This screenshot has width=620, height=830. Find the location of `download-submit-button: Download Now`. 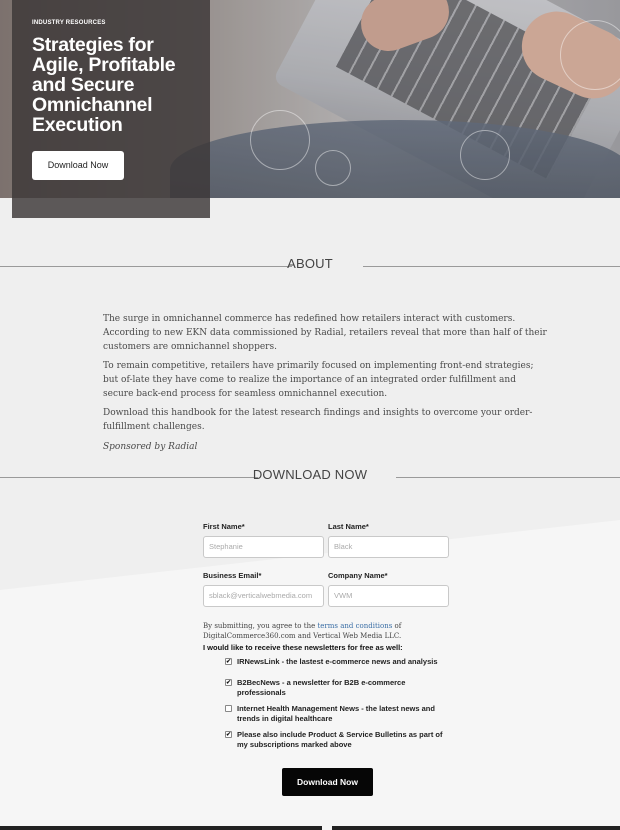

download-submit-button: Download Now is located at coordinates (327, 782).